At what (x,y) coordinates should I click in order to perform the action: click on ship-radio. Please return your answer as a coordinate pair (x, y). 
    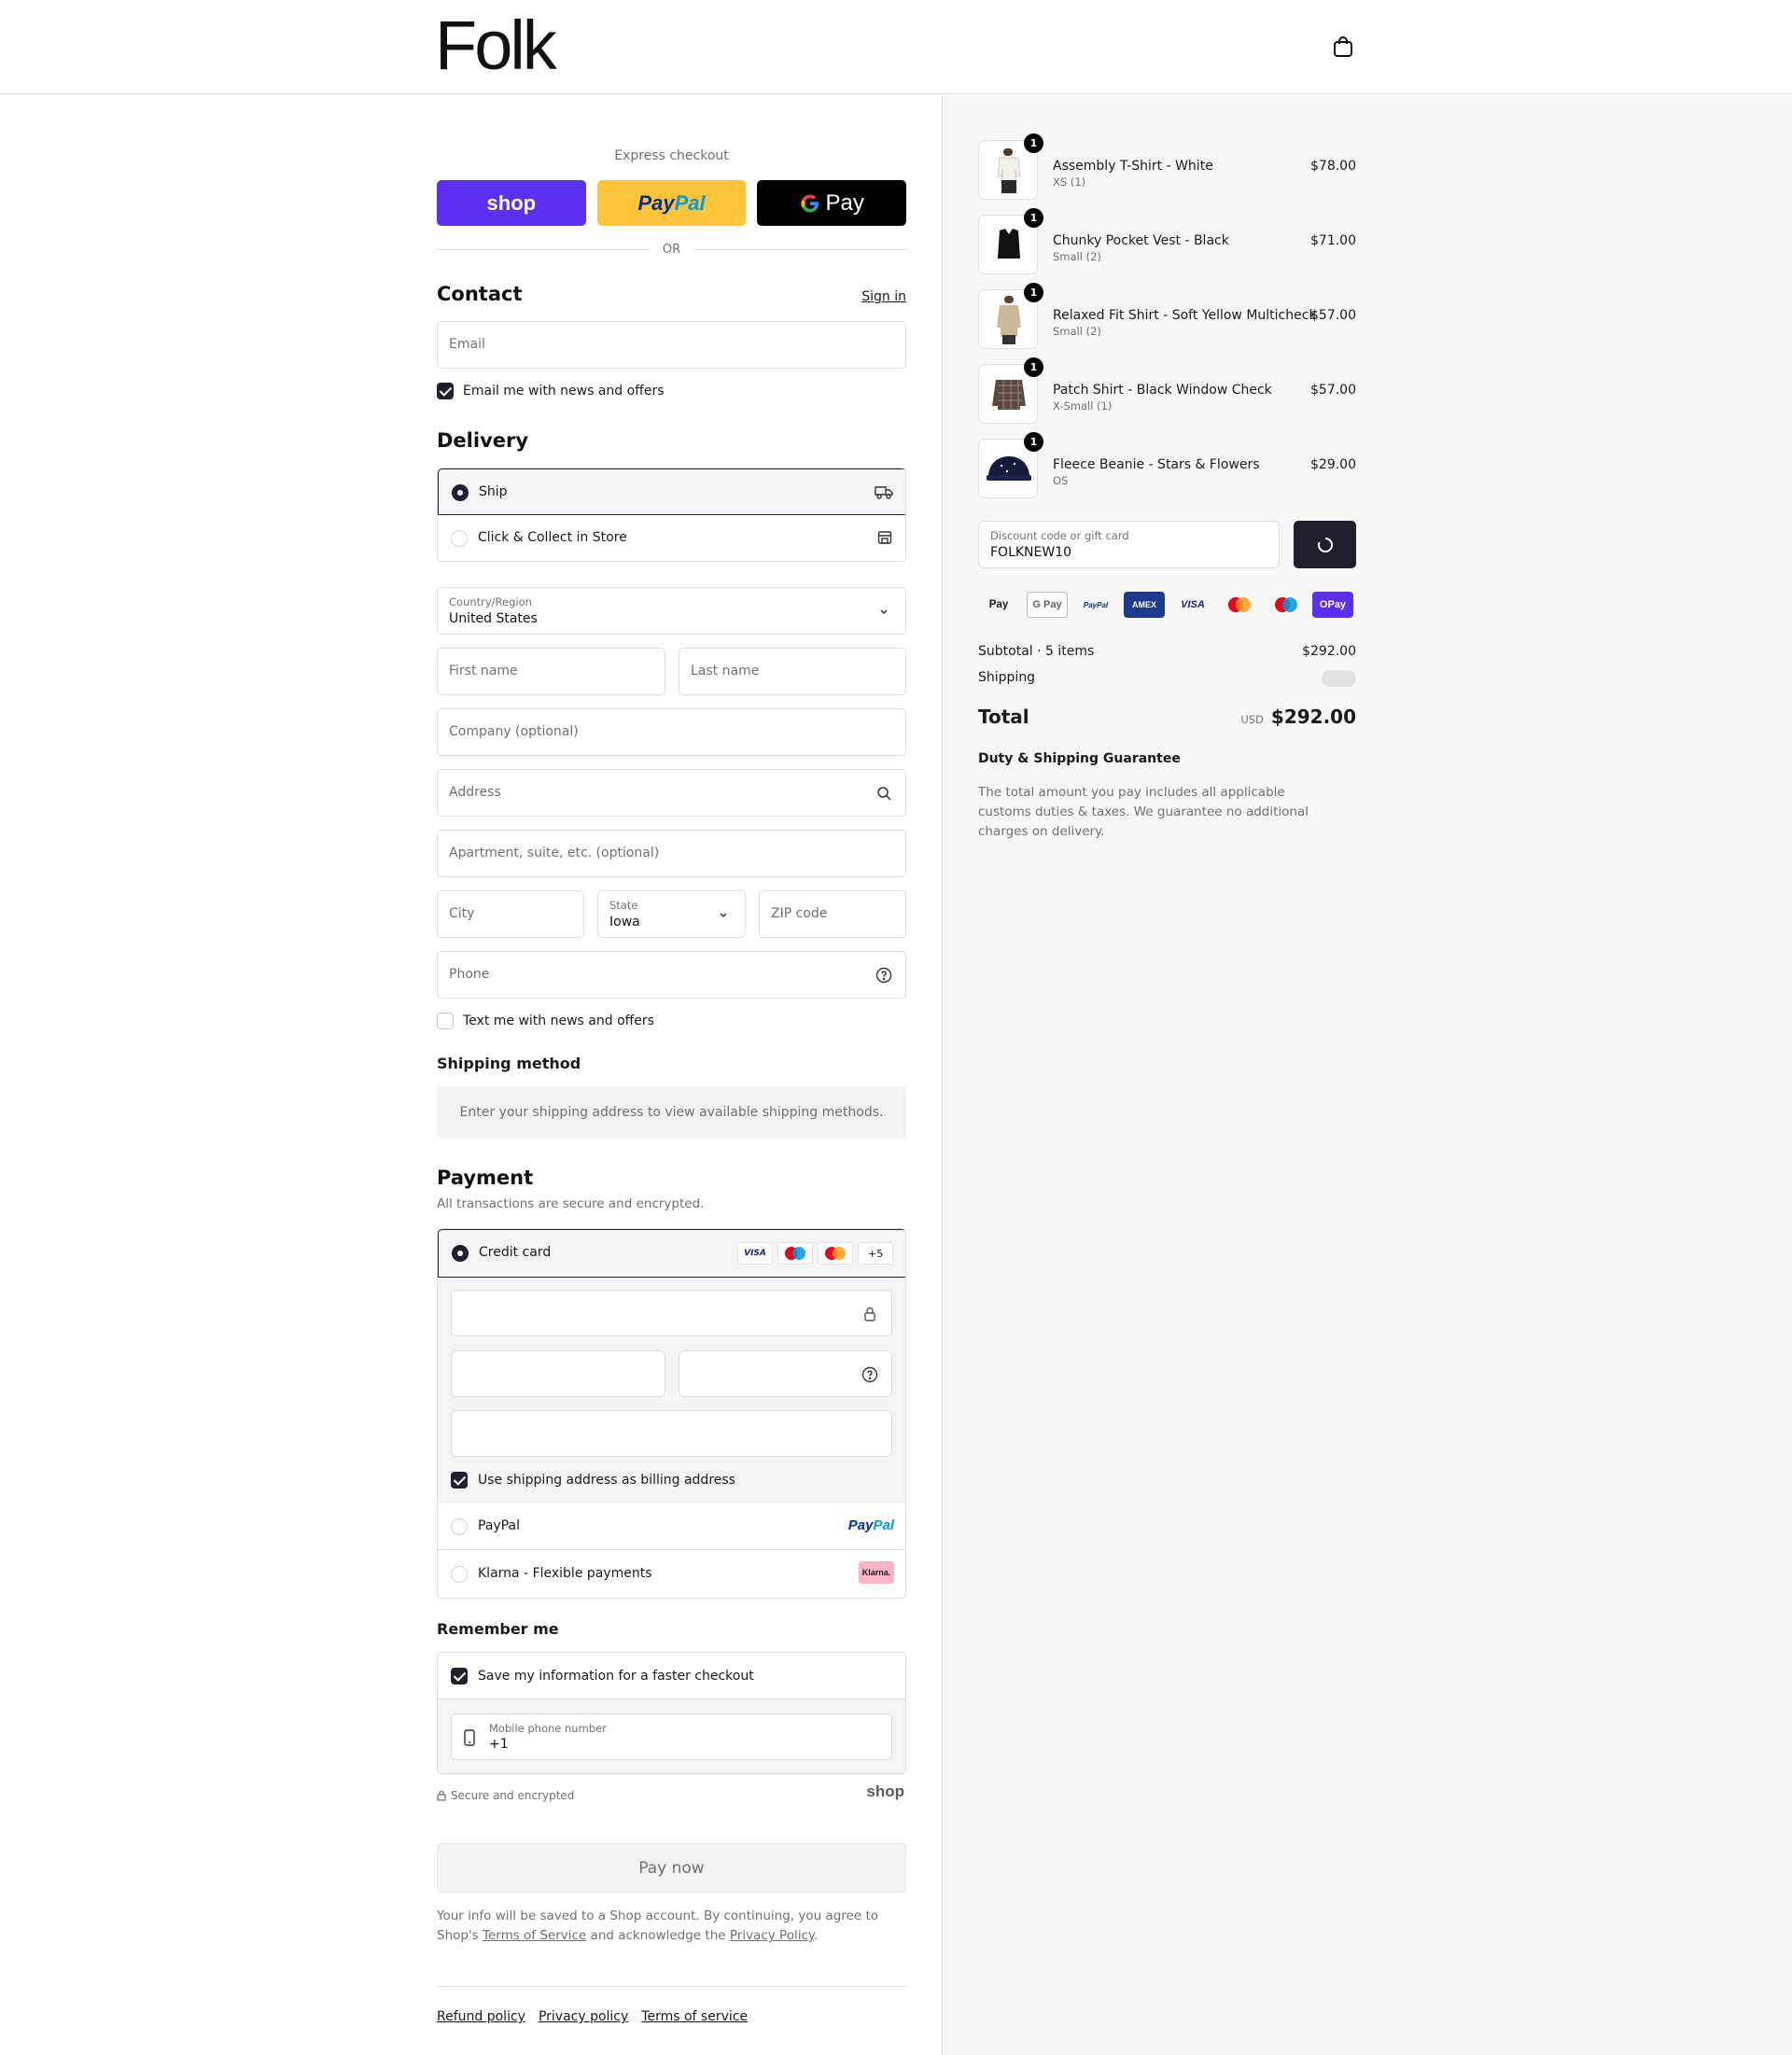
    Looking at the image, I should click on (460, 492).